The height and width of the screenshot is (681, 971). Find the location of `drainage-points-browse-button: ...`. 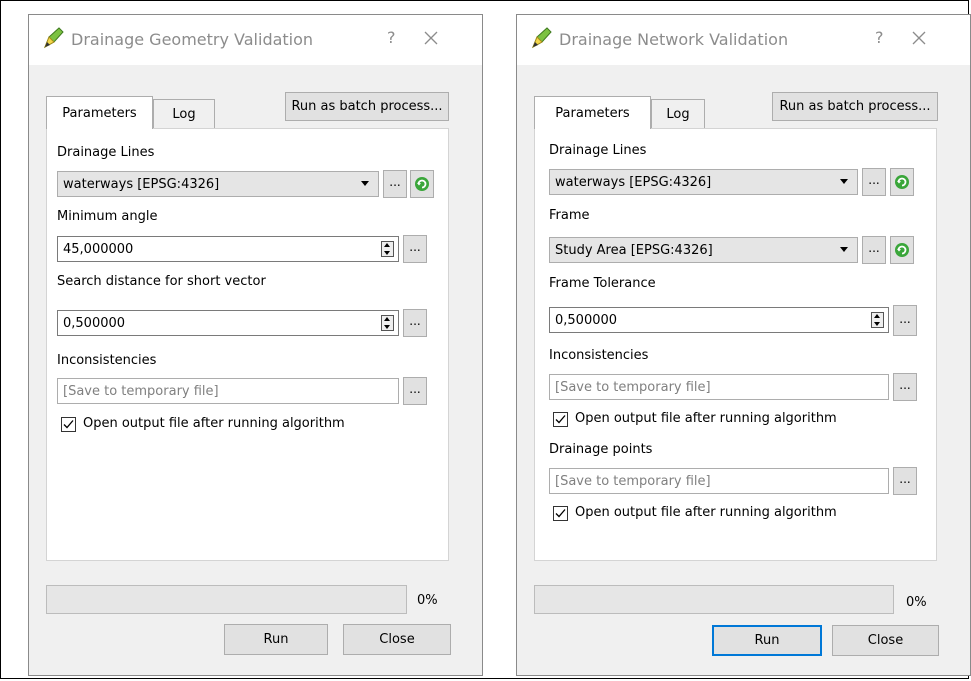

drainage-points-browse-button: ... is located at coordinates (905, 481).